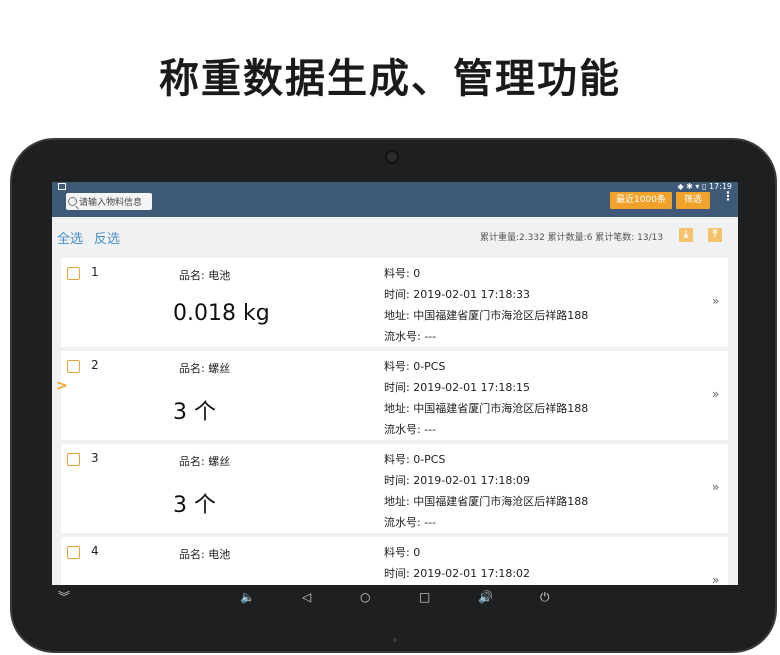  I want to click on status-icons: ◆ ✱ ▾ ▯, so click(692, 186).